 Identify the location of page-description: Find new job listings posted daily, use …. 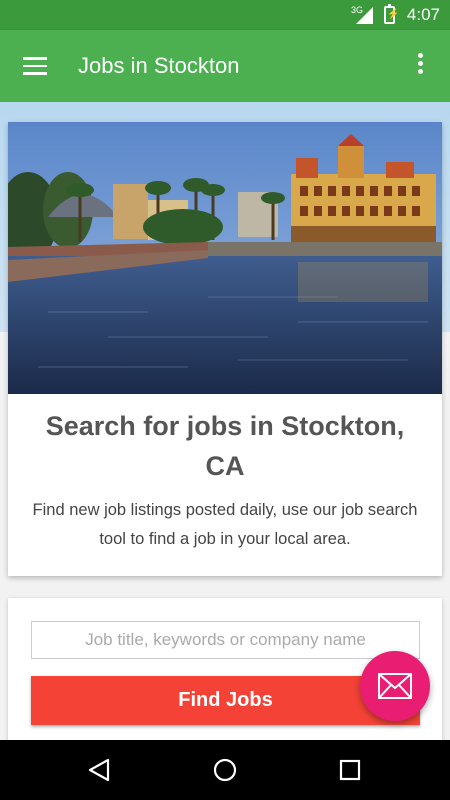
(225, 524).